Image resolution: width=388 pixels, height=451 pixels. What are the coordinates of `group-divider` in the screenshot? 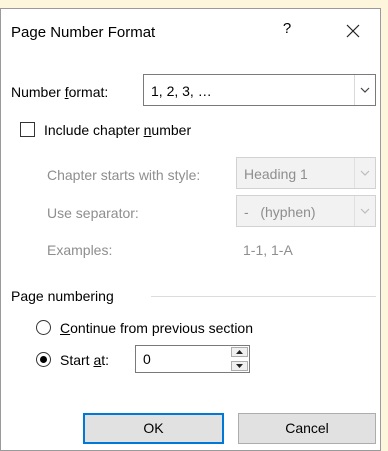 It's located at (263, 296).